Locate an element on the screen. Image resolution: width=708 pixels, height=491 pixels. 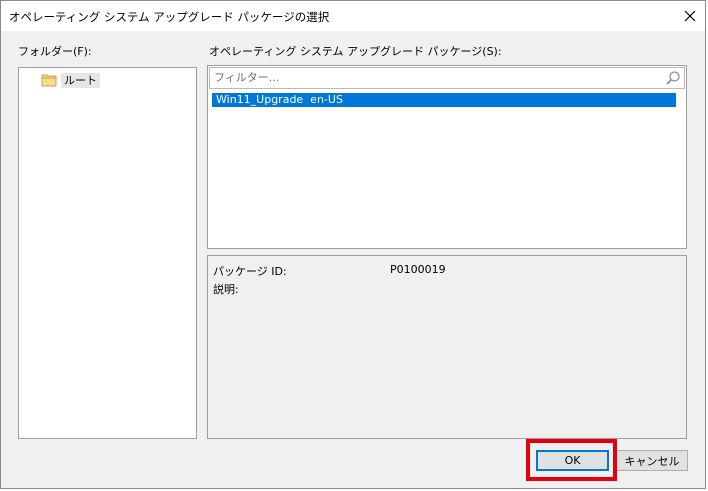
folder-icon is located at coordinates (49, 80).